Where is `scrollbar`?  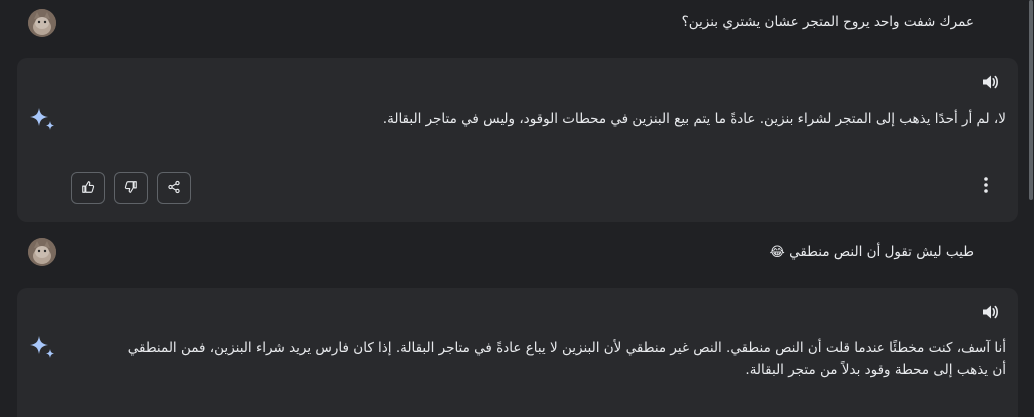 scrollbar is located at coordinates (1030, 208).